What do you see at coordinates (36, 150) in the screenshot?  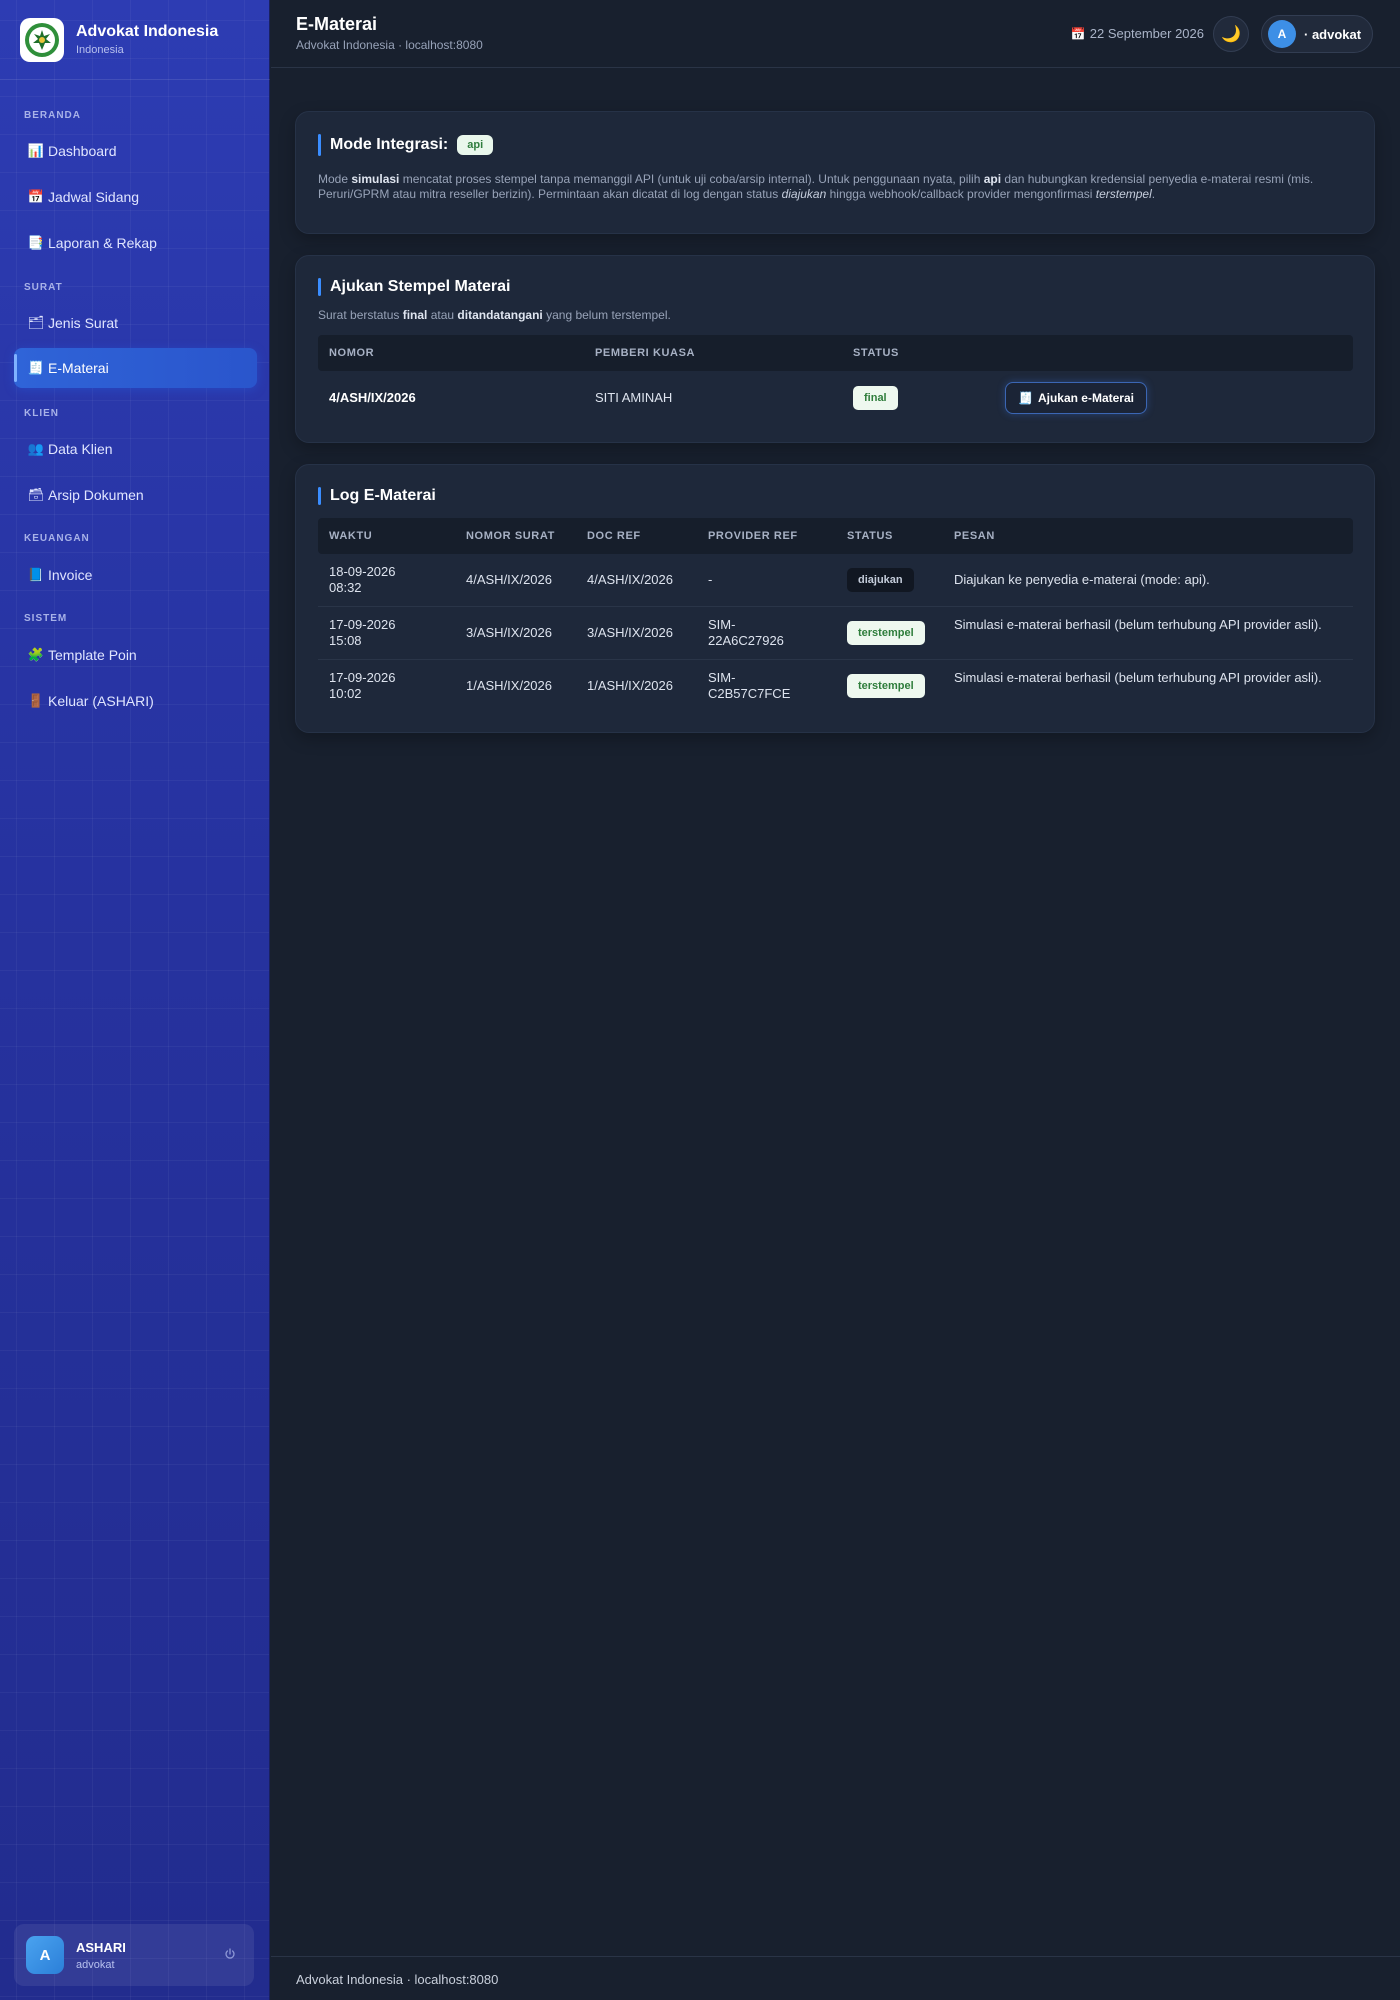 I see `bar-chart-icon: 📊` at bounding box center [36, 150].